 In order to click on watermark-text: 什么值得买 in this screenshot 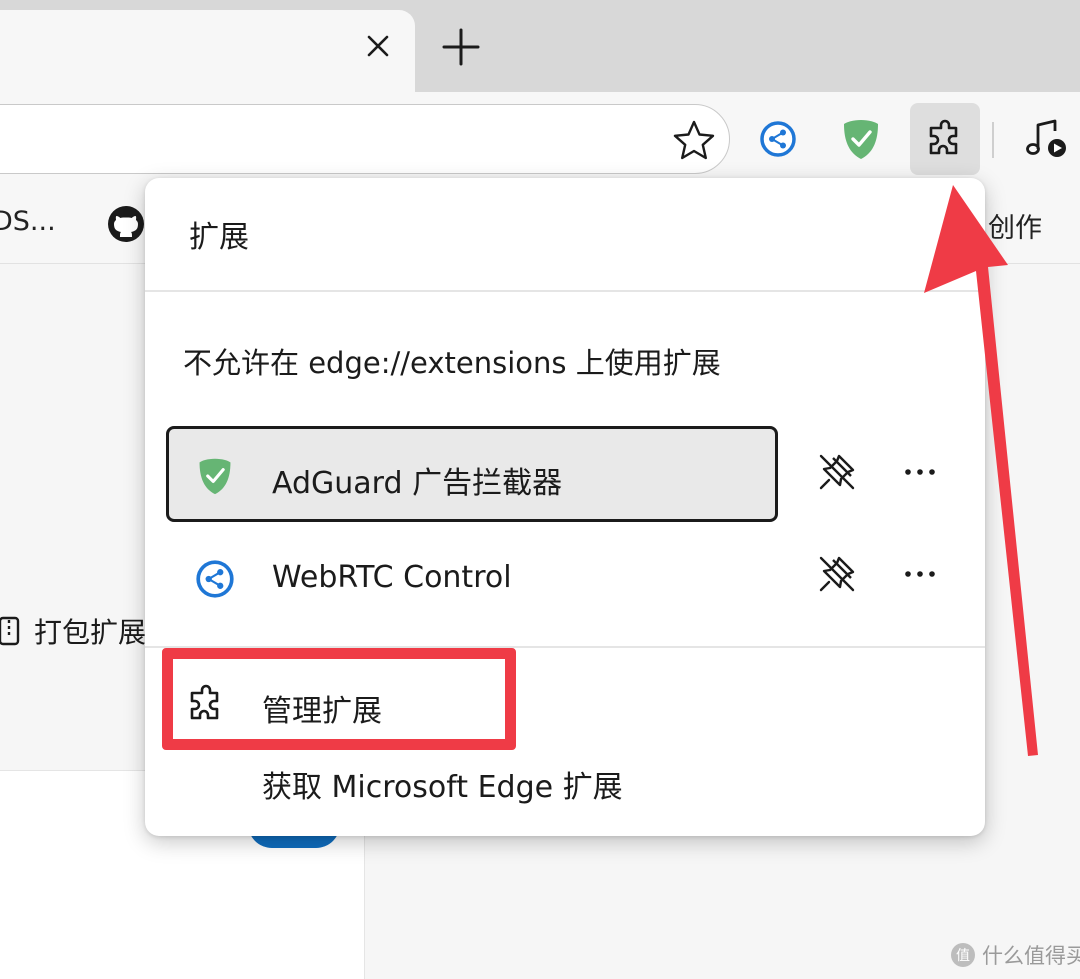, I will do `click(1031, 956)`.